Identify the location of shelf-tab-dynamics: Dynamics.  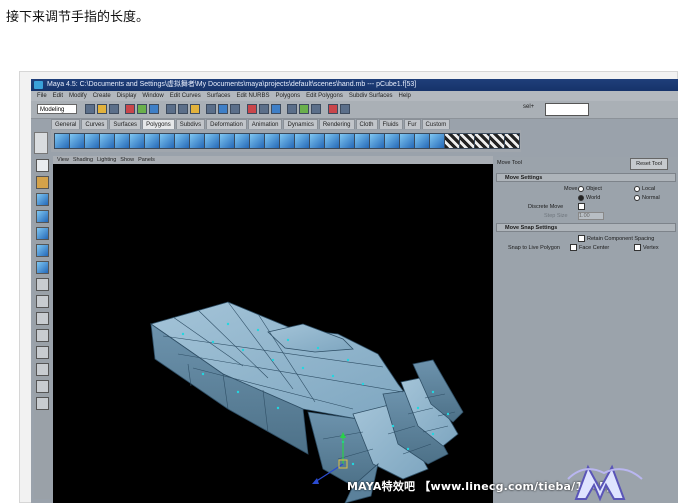
(300, 124).